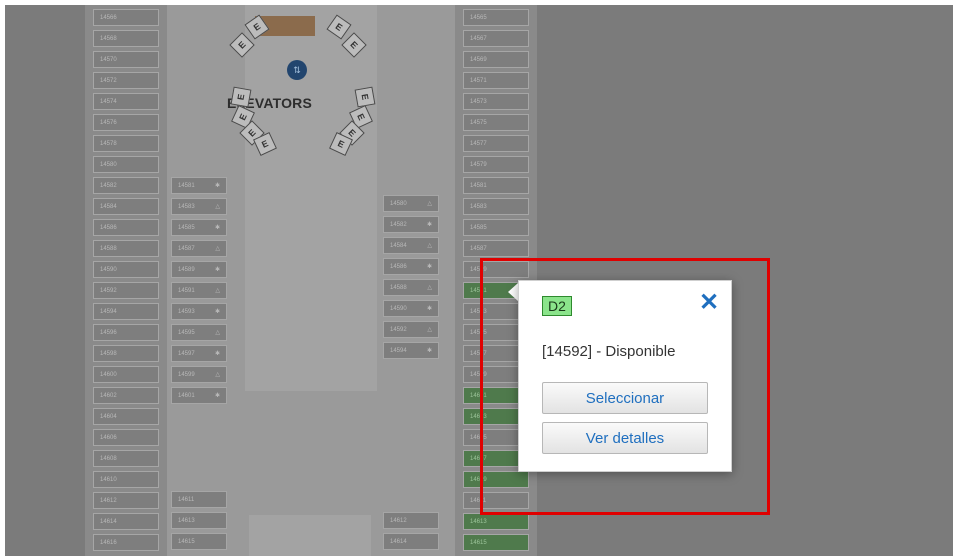  Describe the element at coordinates (108, 353) in the screenshot. I see `stall-number: 14598` at that location.